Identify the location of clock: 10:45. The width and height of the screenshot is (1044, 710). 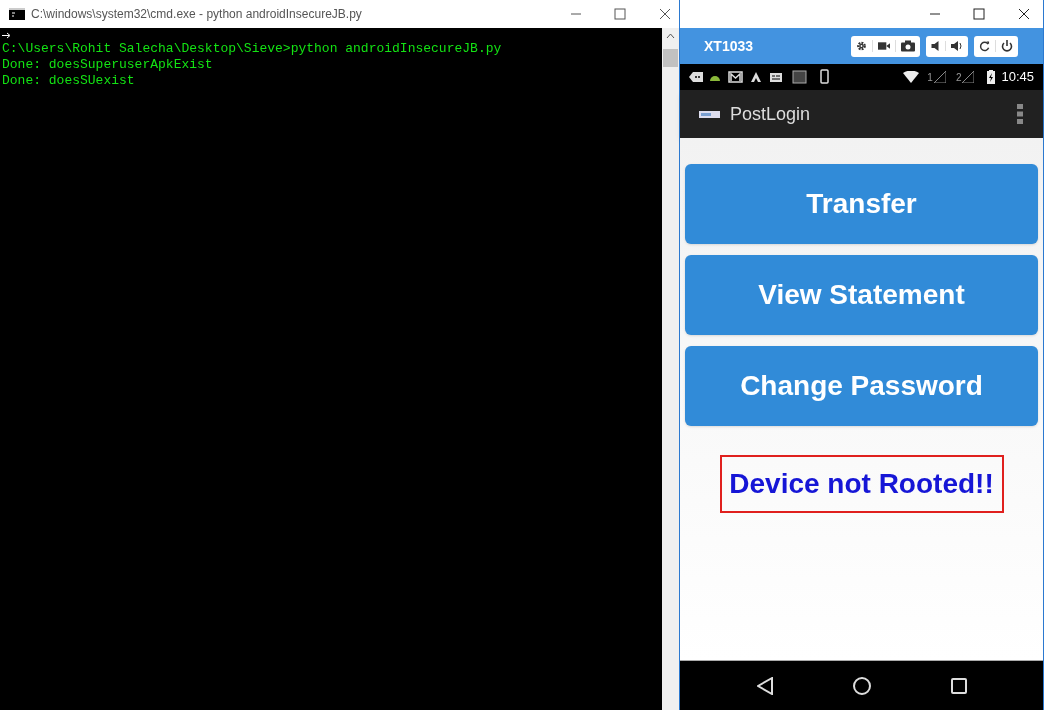
(1017, 77).